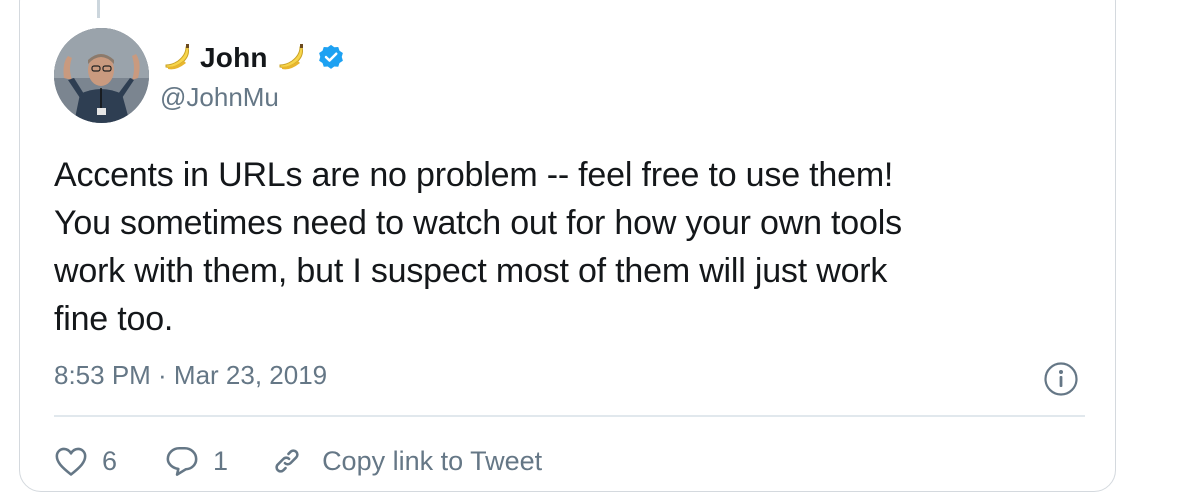 The height and width of the screenshot is (495, 1197). I want to click on copy-link-button: Copy link to Tweet, so click(406, 461).